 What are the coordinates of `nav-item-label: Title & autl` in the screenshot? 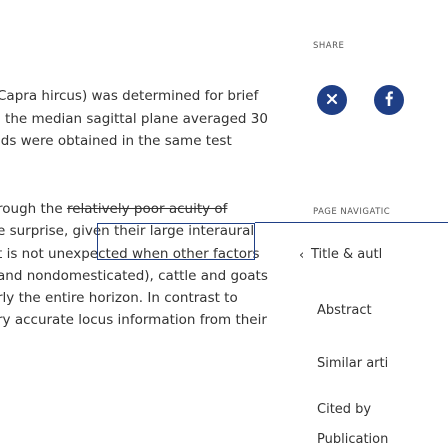 It's located at (347, 254).